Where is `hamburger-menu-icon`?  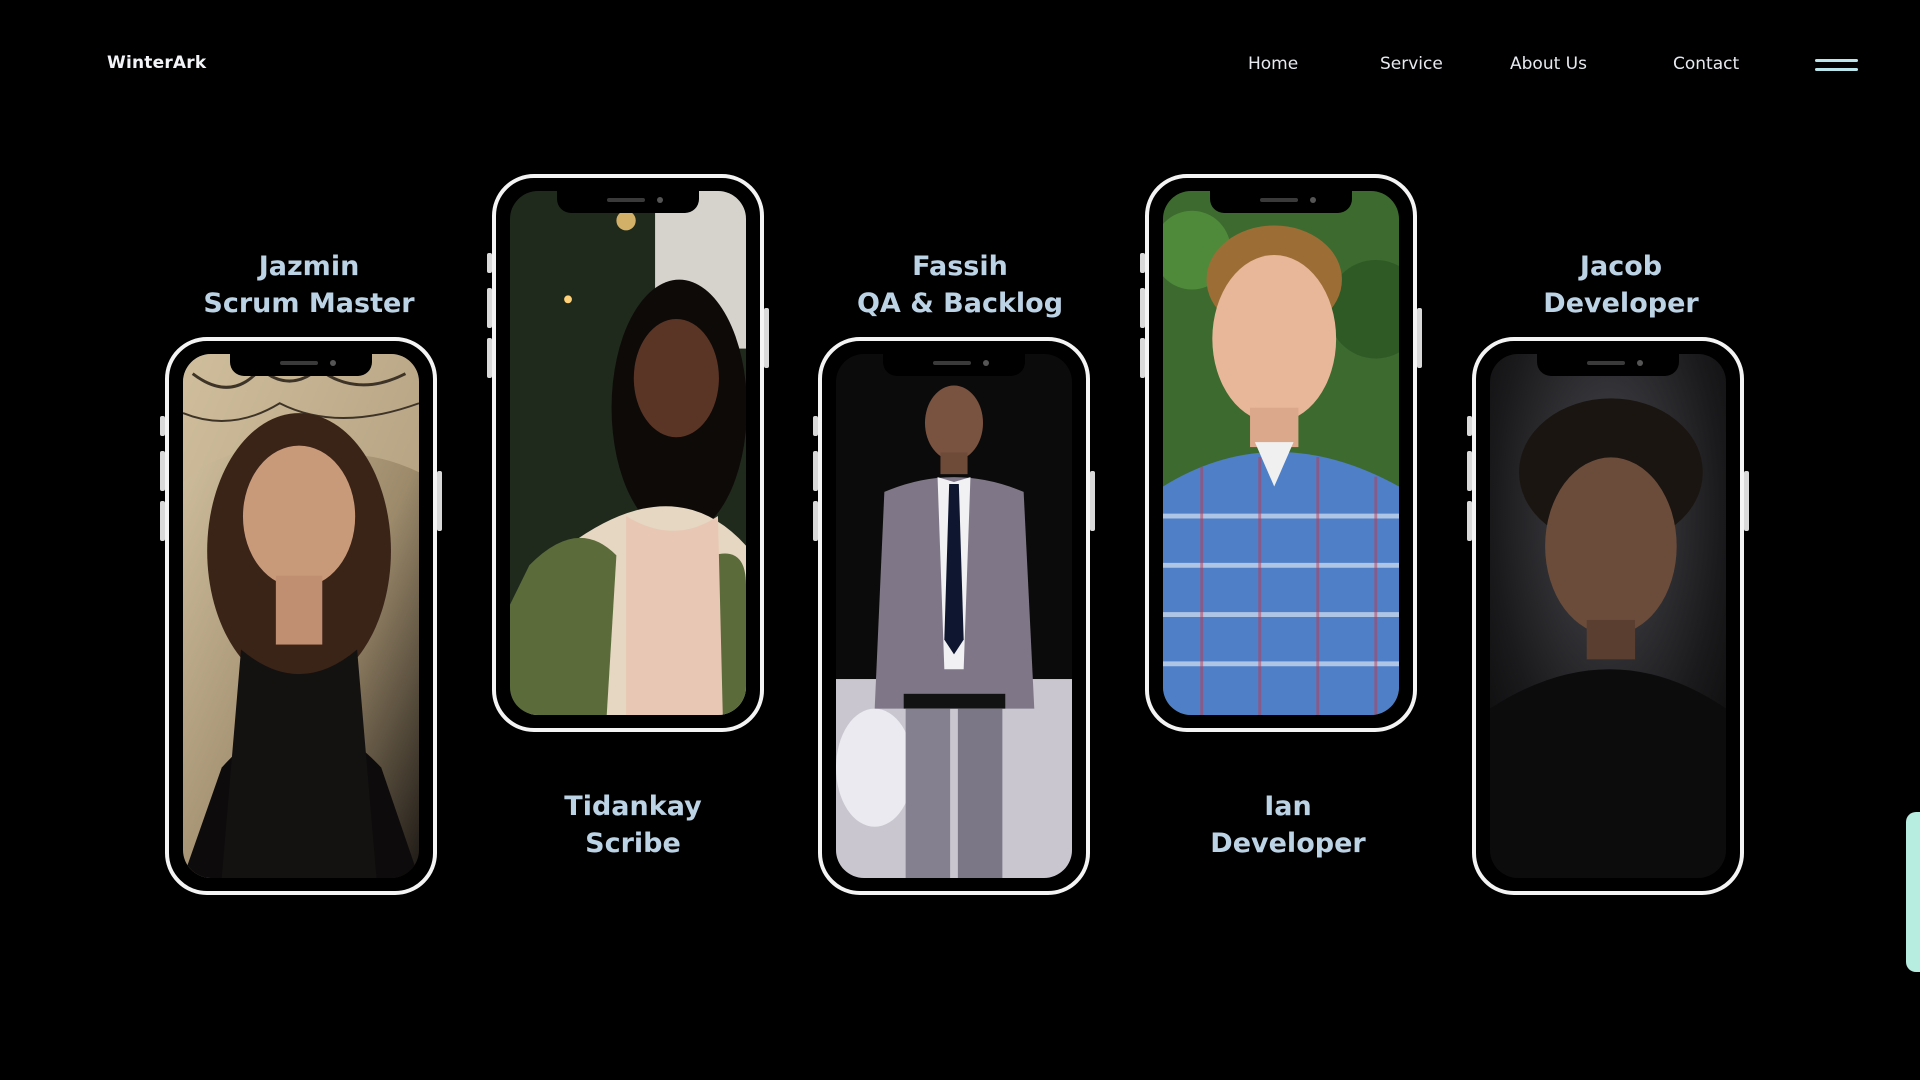 hamburger-menu-icon is located at coordinates (1836, 66).